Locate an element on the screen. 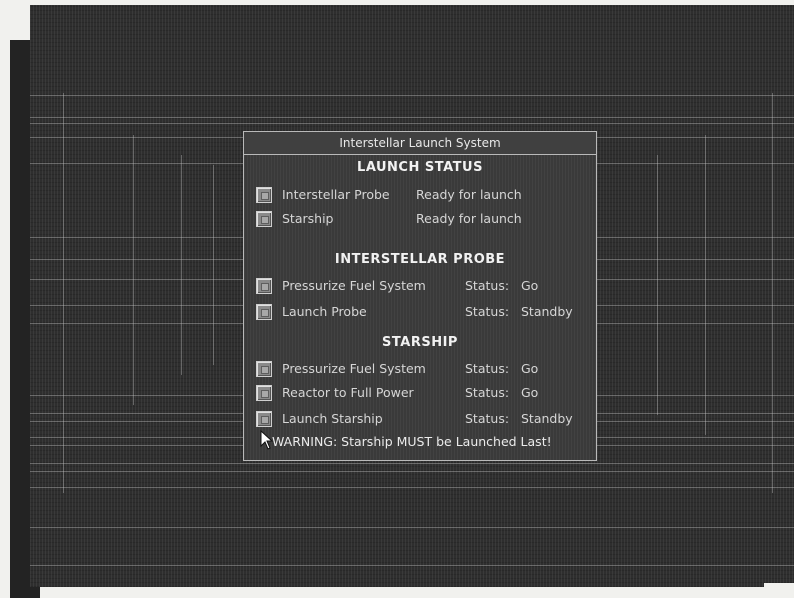 The width and height of the screenshot is (794, 598). dialog-title-bar: Interstellar Launch System is located at coordinates (420, 143).